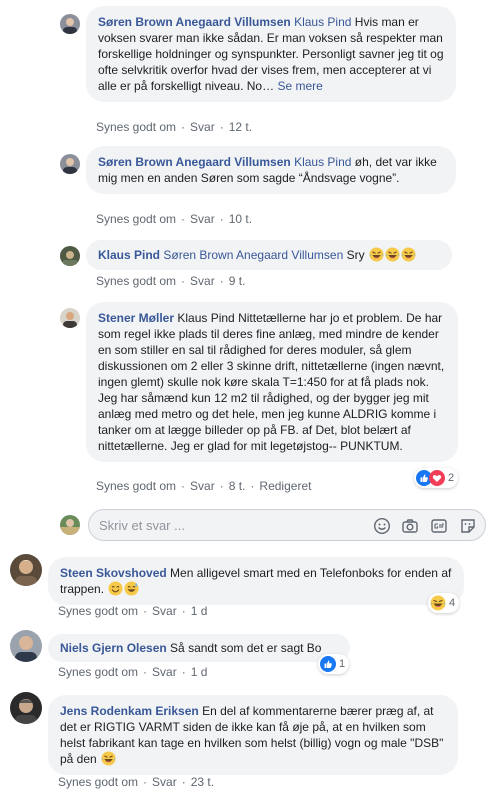 The image size is (497, 798). I want to click on reply-box, so click(287, 525).